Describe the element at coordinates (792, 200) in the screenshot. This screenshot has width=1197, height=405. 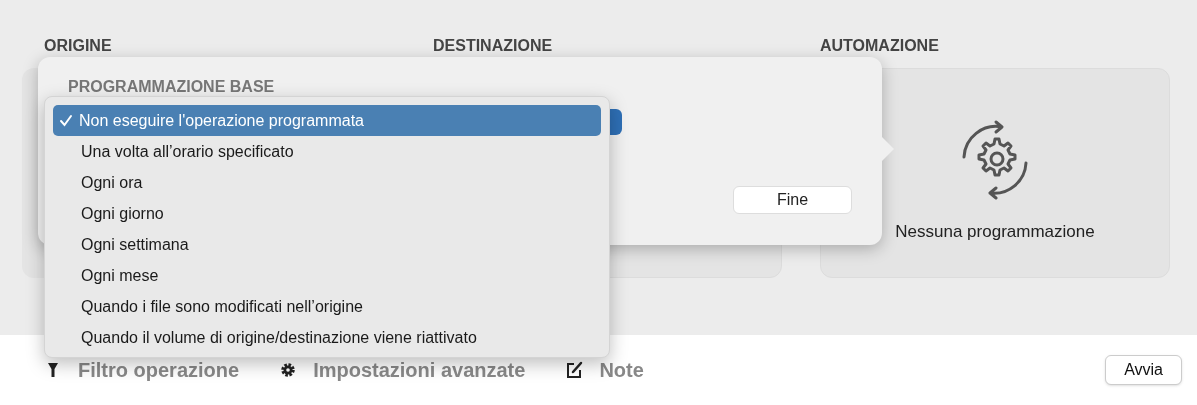
I see `done-button: Fine` at that location.